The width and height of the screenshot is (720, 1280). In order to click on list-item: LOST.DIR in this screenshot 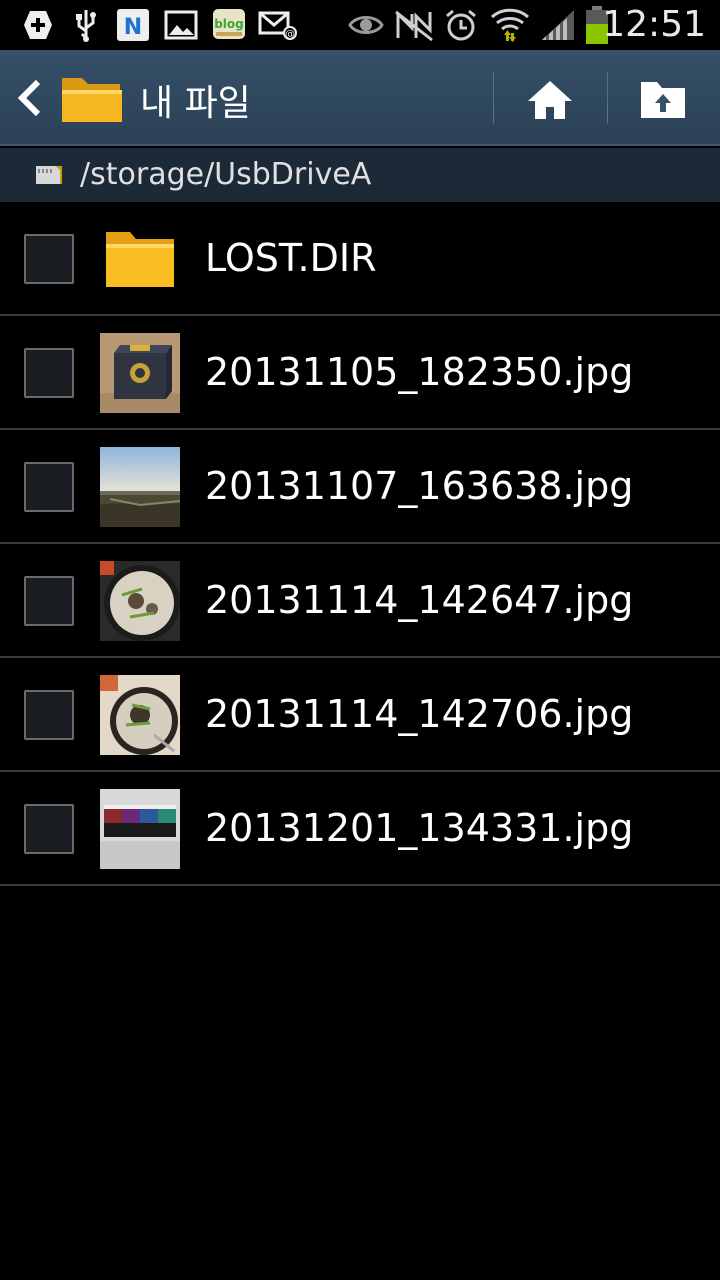, I will do `click(360, 259)`.